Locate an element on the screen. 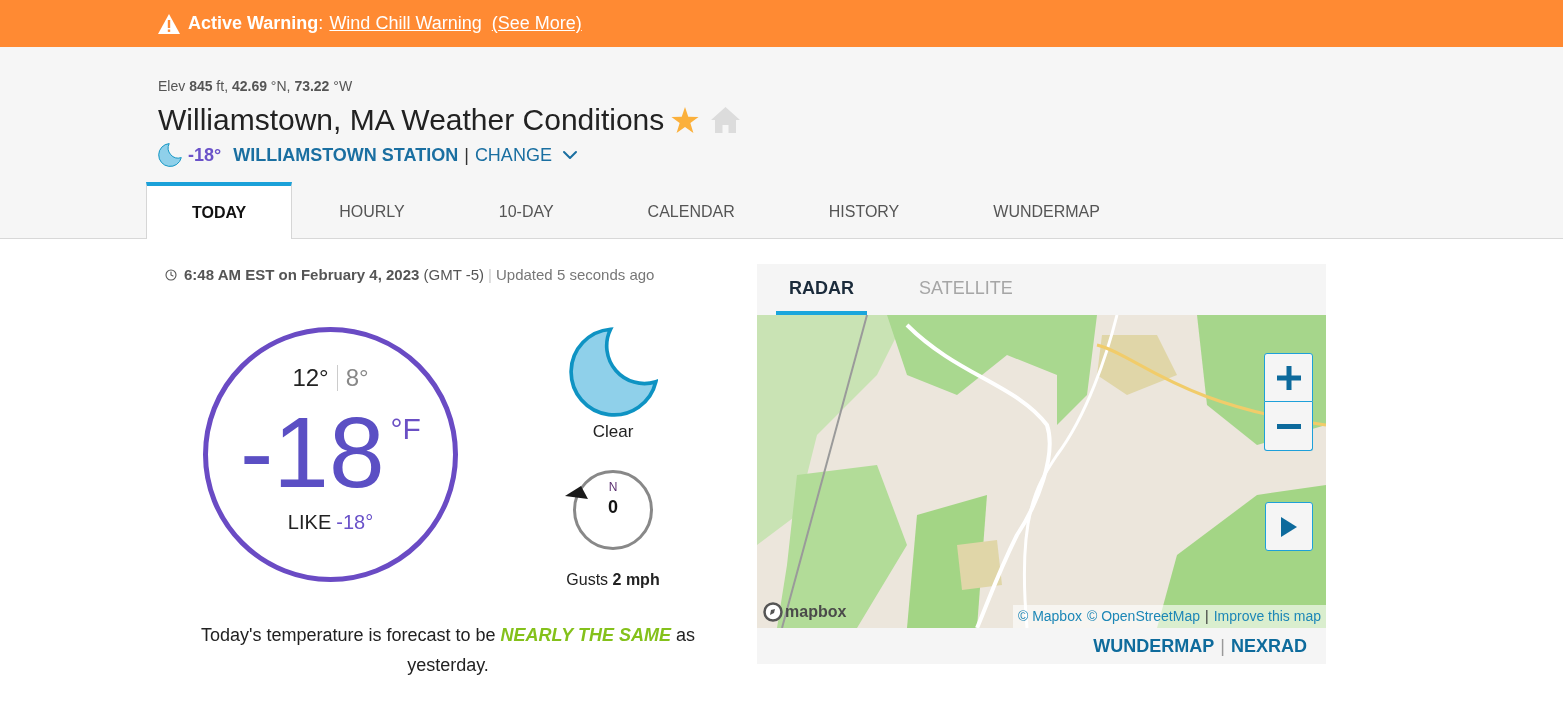 This screenshot has width=1563, height=707. station-temperature: -18° is located at coordinates (205, 155).